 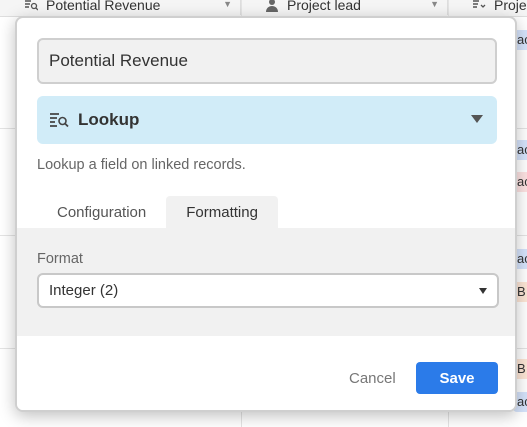 What do you see at coordinates (267, 120) in the screenshot?
I see `field-type-select: Lookup` at bounding box center [267, 120].